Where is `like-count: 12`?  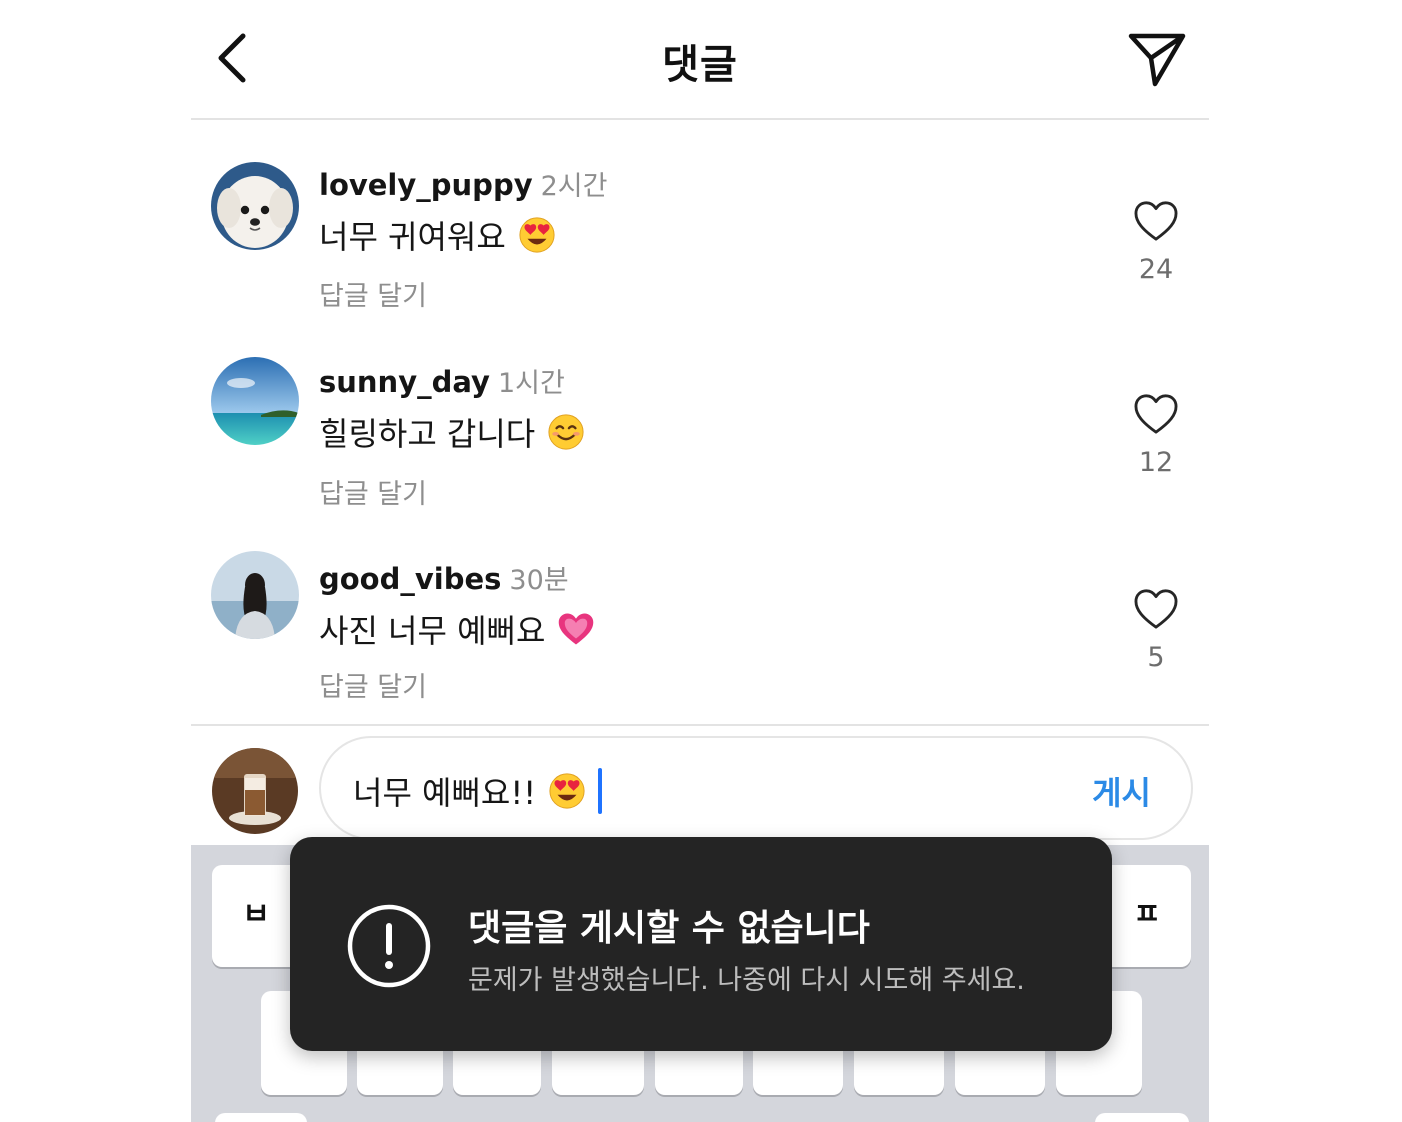 like-count: 12 is located at coordinates (1156, 462).